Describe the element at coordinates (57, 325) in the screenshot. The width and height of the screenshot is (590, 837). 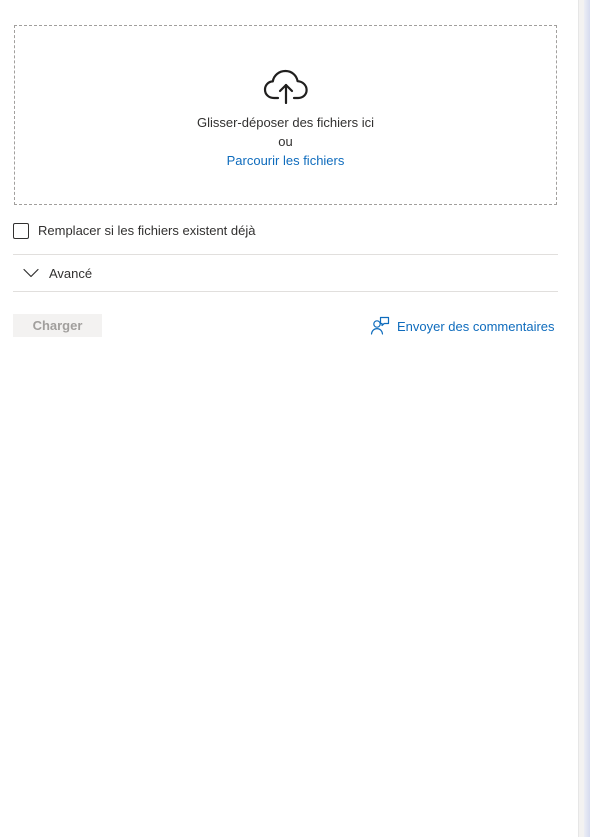
I see `charger-button: Charger` at that location.